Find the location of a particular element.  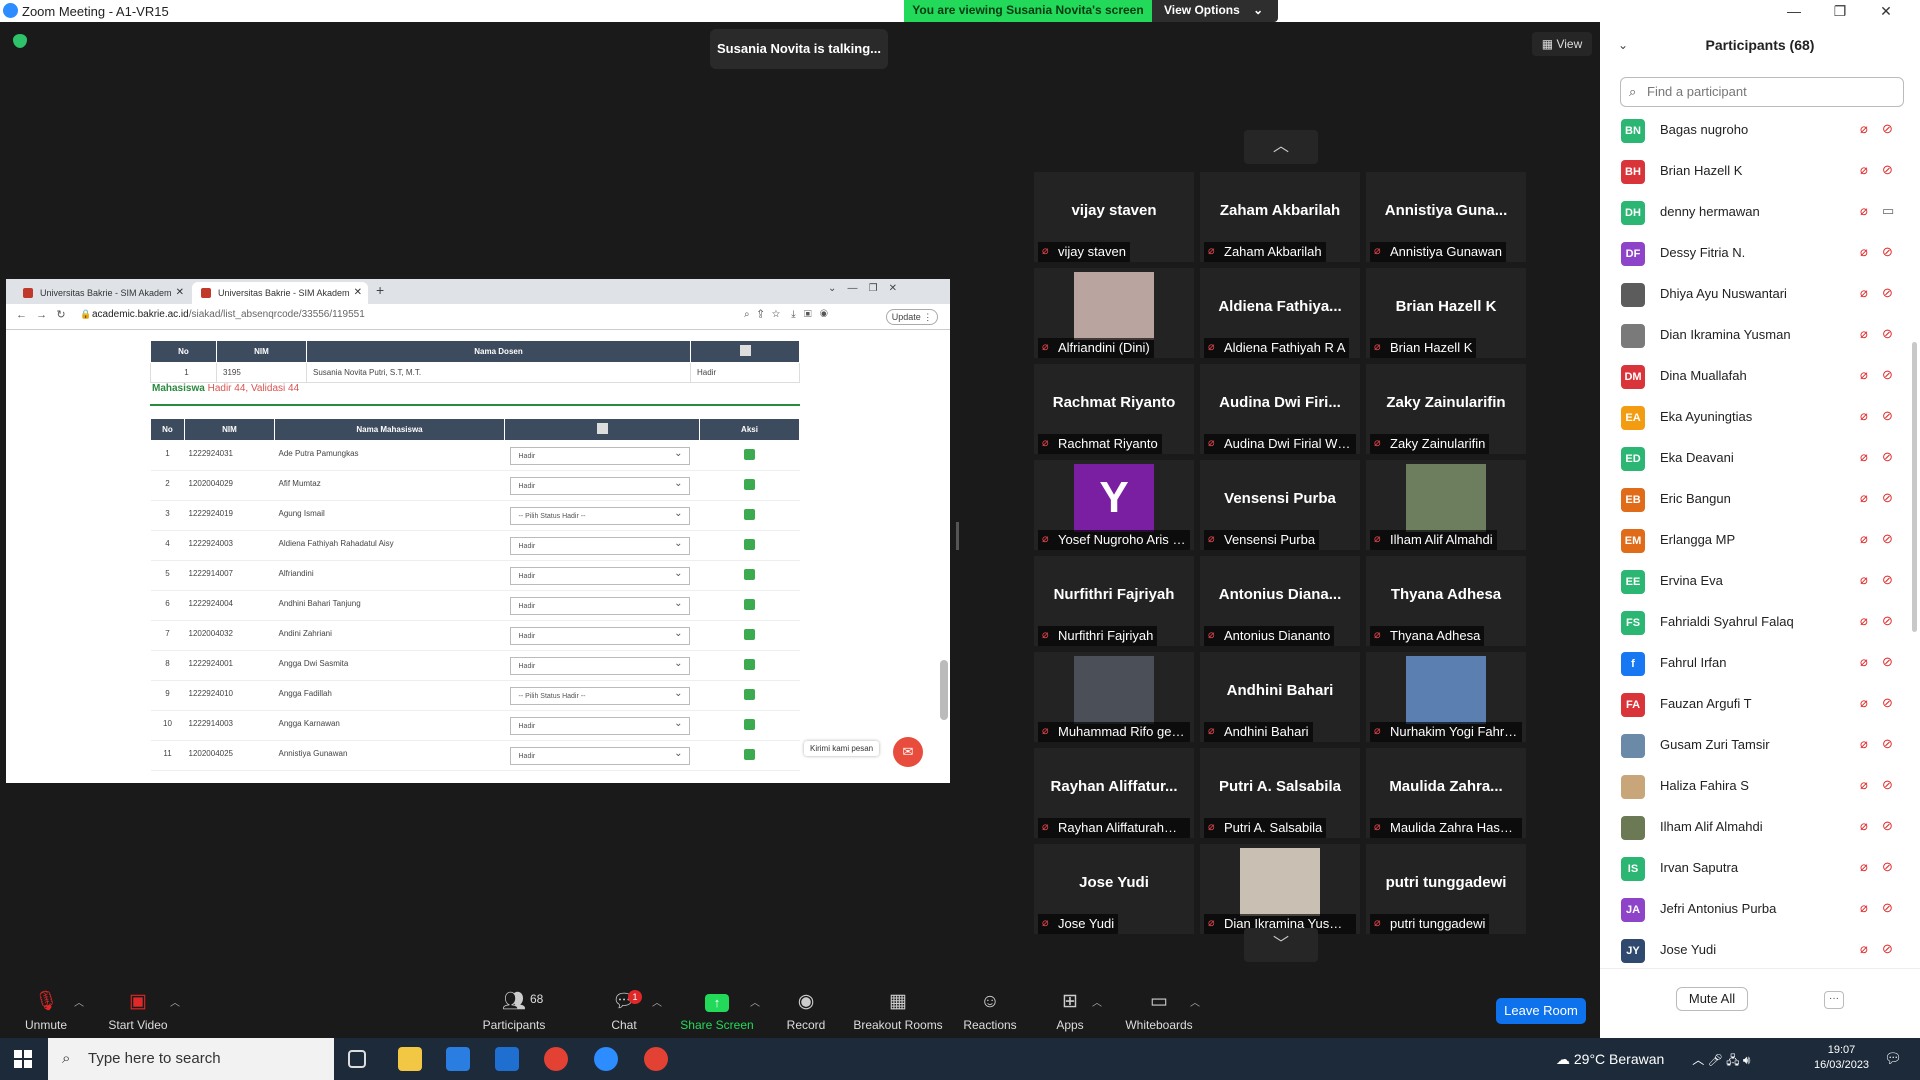

participant-row: Dian Ikramina Yusman ⌀ ⊘ is located at coordinates (1750, 335).